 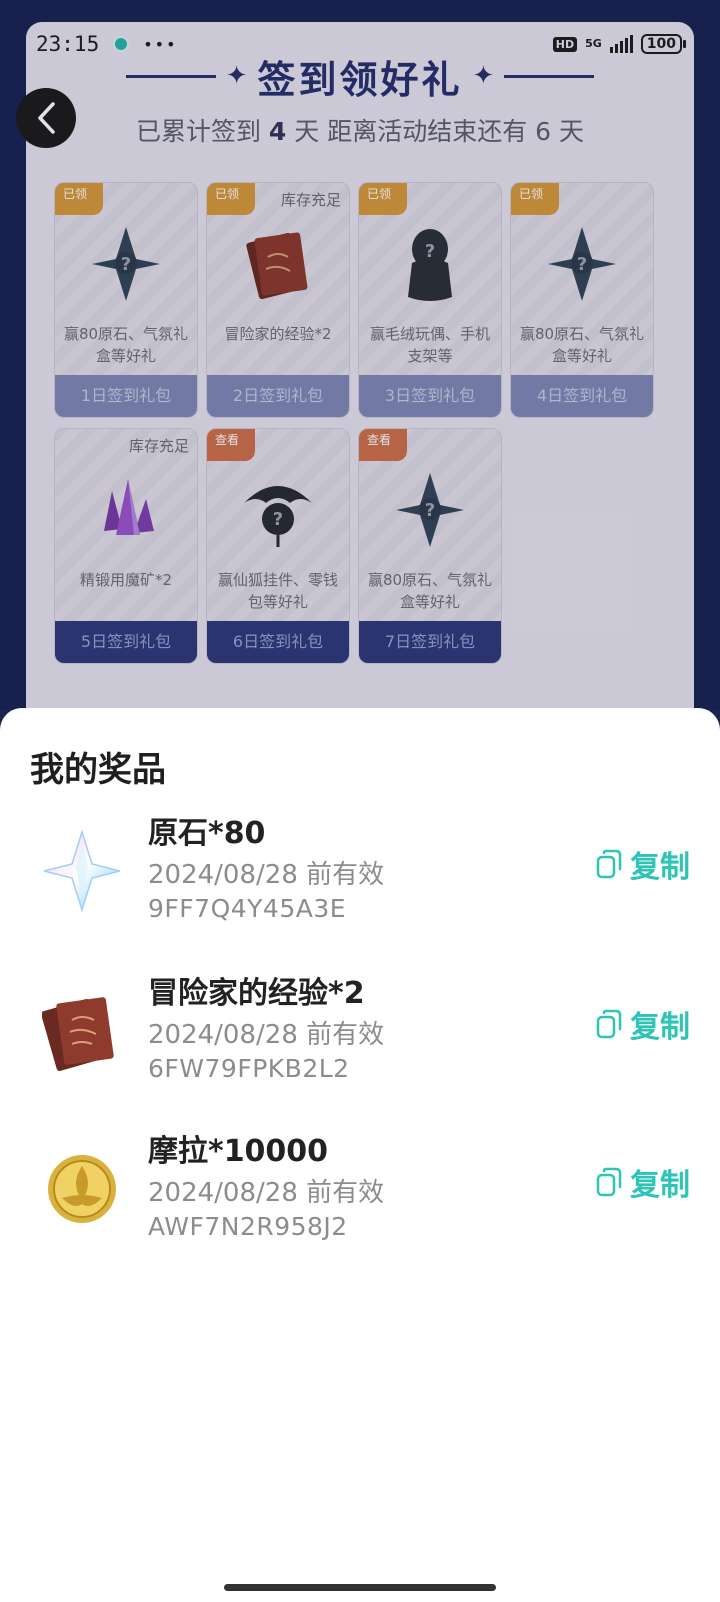 I want to click on mora-coin-icon, so click(x=82, y=1189).